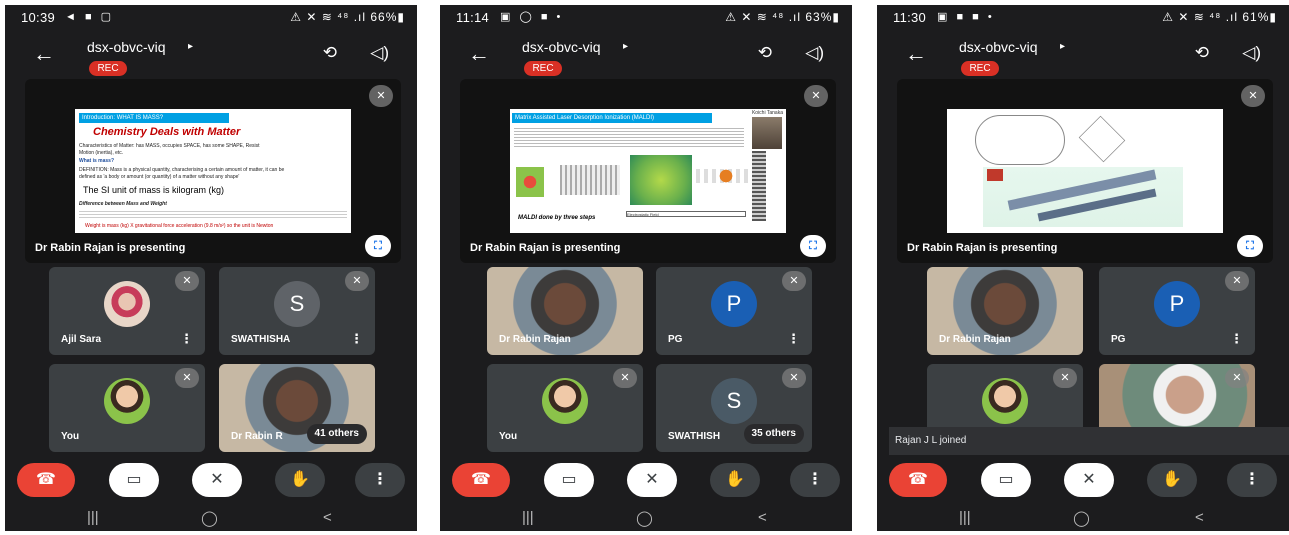 The width and height of the screenshot is (1289, 535). Describe the element at coordinates (154, 190) in the screenshot. I see `slide-si-unit: The SI unit of mass is kilogram (kg)` at that location.